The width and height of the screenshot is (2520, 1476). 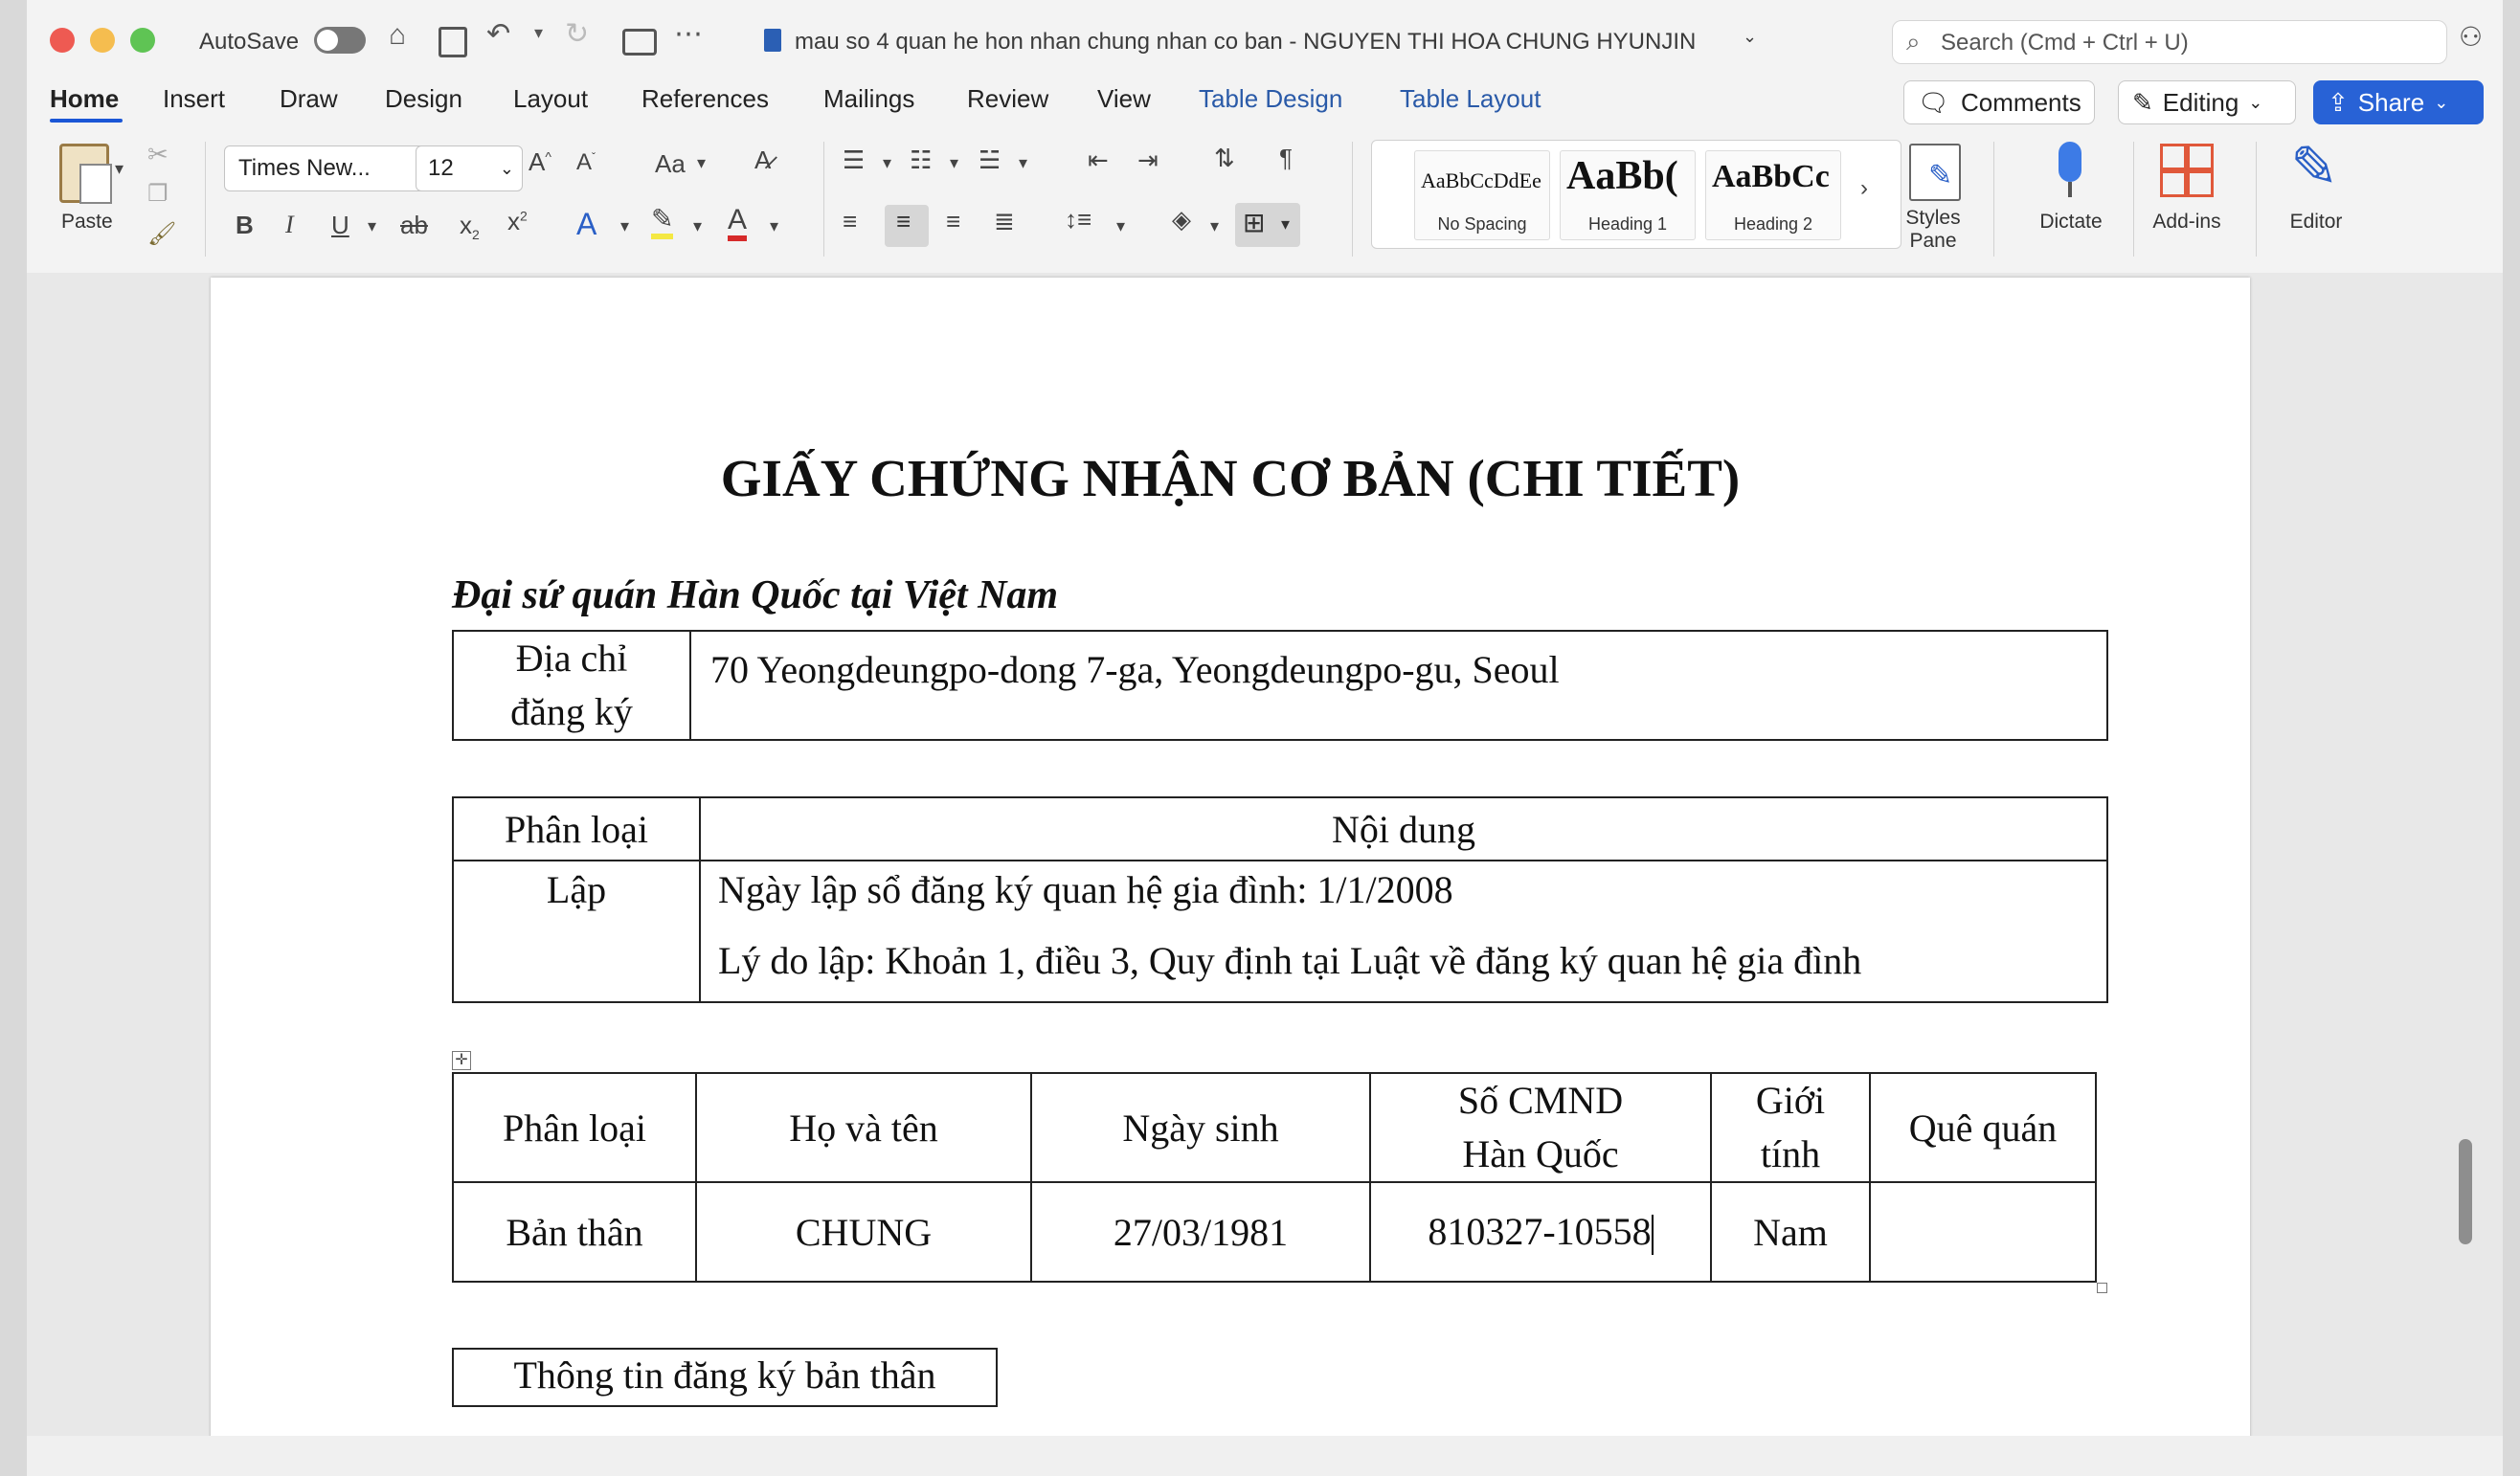 I want to click on tab-mailings: Mailings, so click(x=869, y=99).